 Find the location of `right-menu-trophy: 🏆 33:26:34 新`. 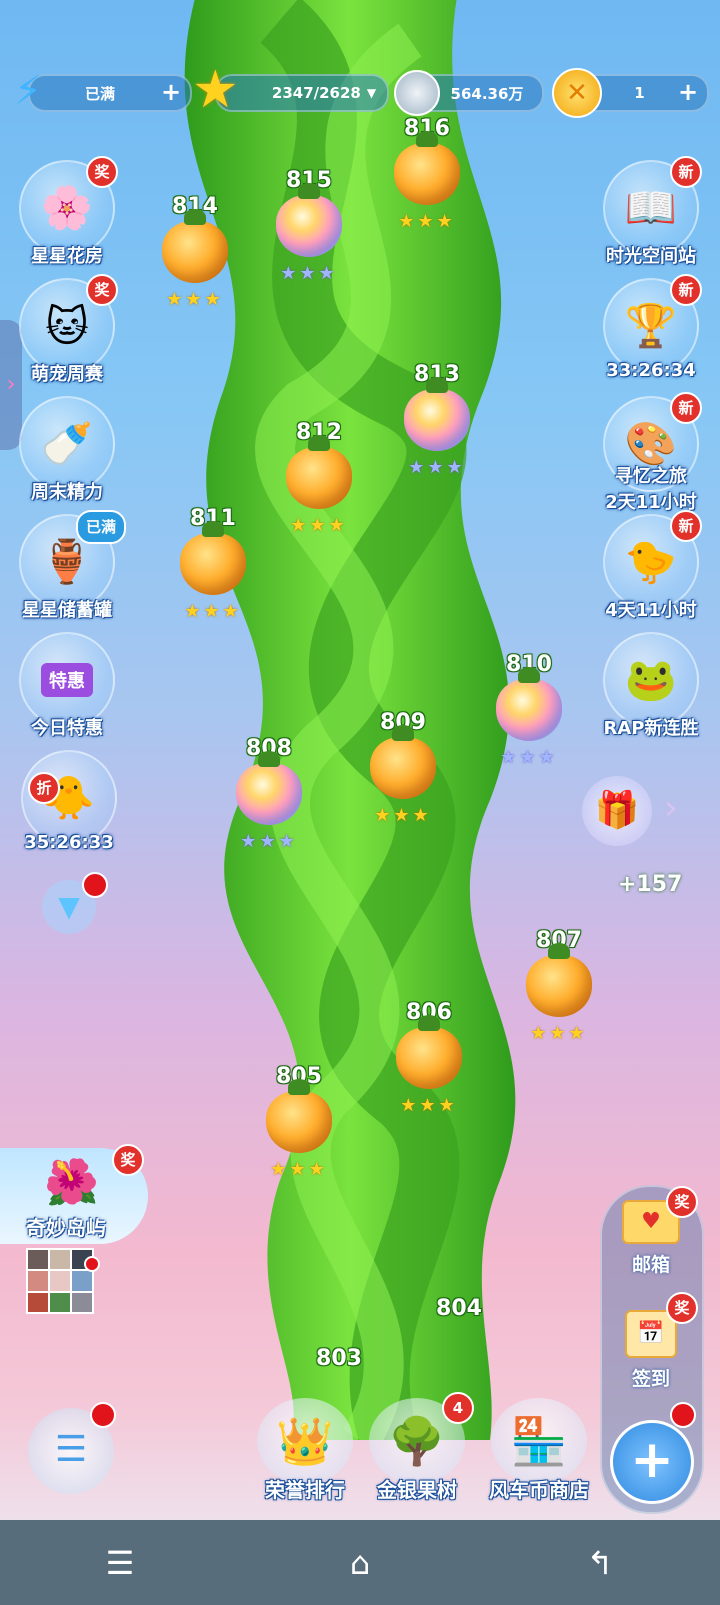

right-menu-trophy: 🏆 33:26:34 新 is located at coordinates (651, 327).